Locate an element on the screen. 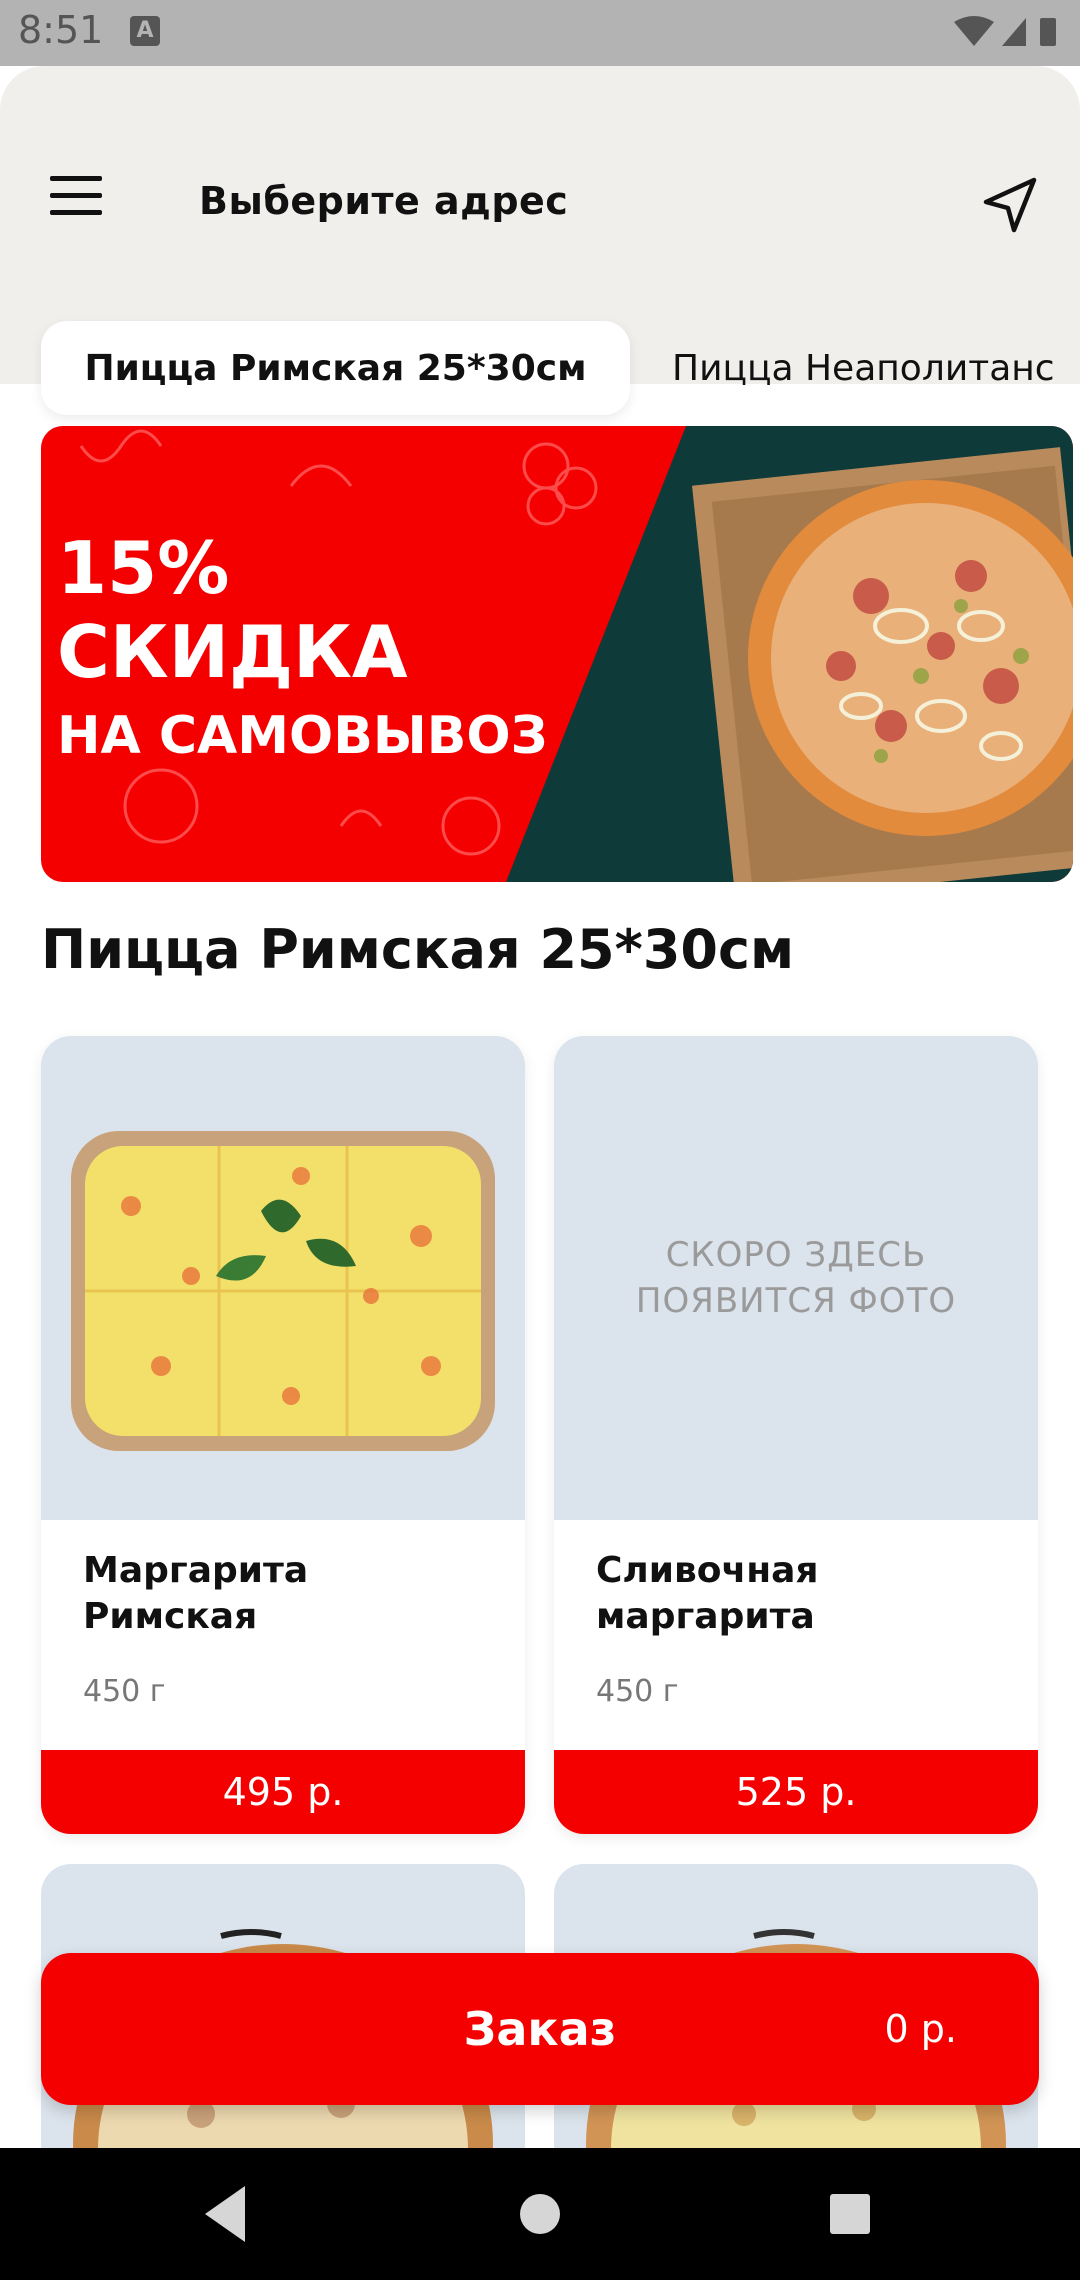 The height and width of the screenshot is (2284, 1080). photo-placeholder-text: СКОРО ЗДЕСЬ ПОЯВИТСЯ ФОТО is located at coordinates (796, 1278).